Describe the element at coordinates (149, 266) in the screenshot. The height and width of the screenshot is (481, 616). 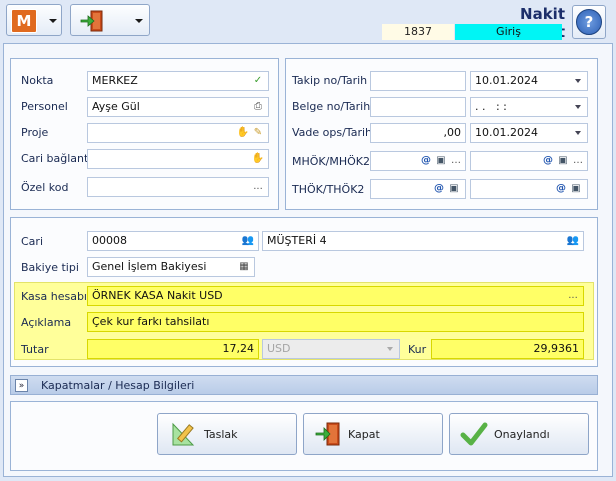
I see `bakiye-value: Genel İşlem Bakiyesi` at that location.